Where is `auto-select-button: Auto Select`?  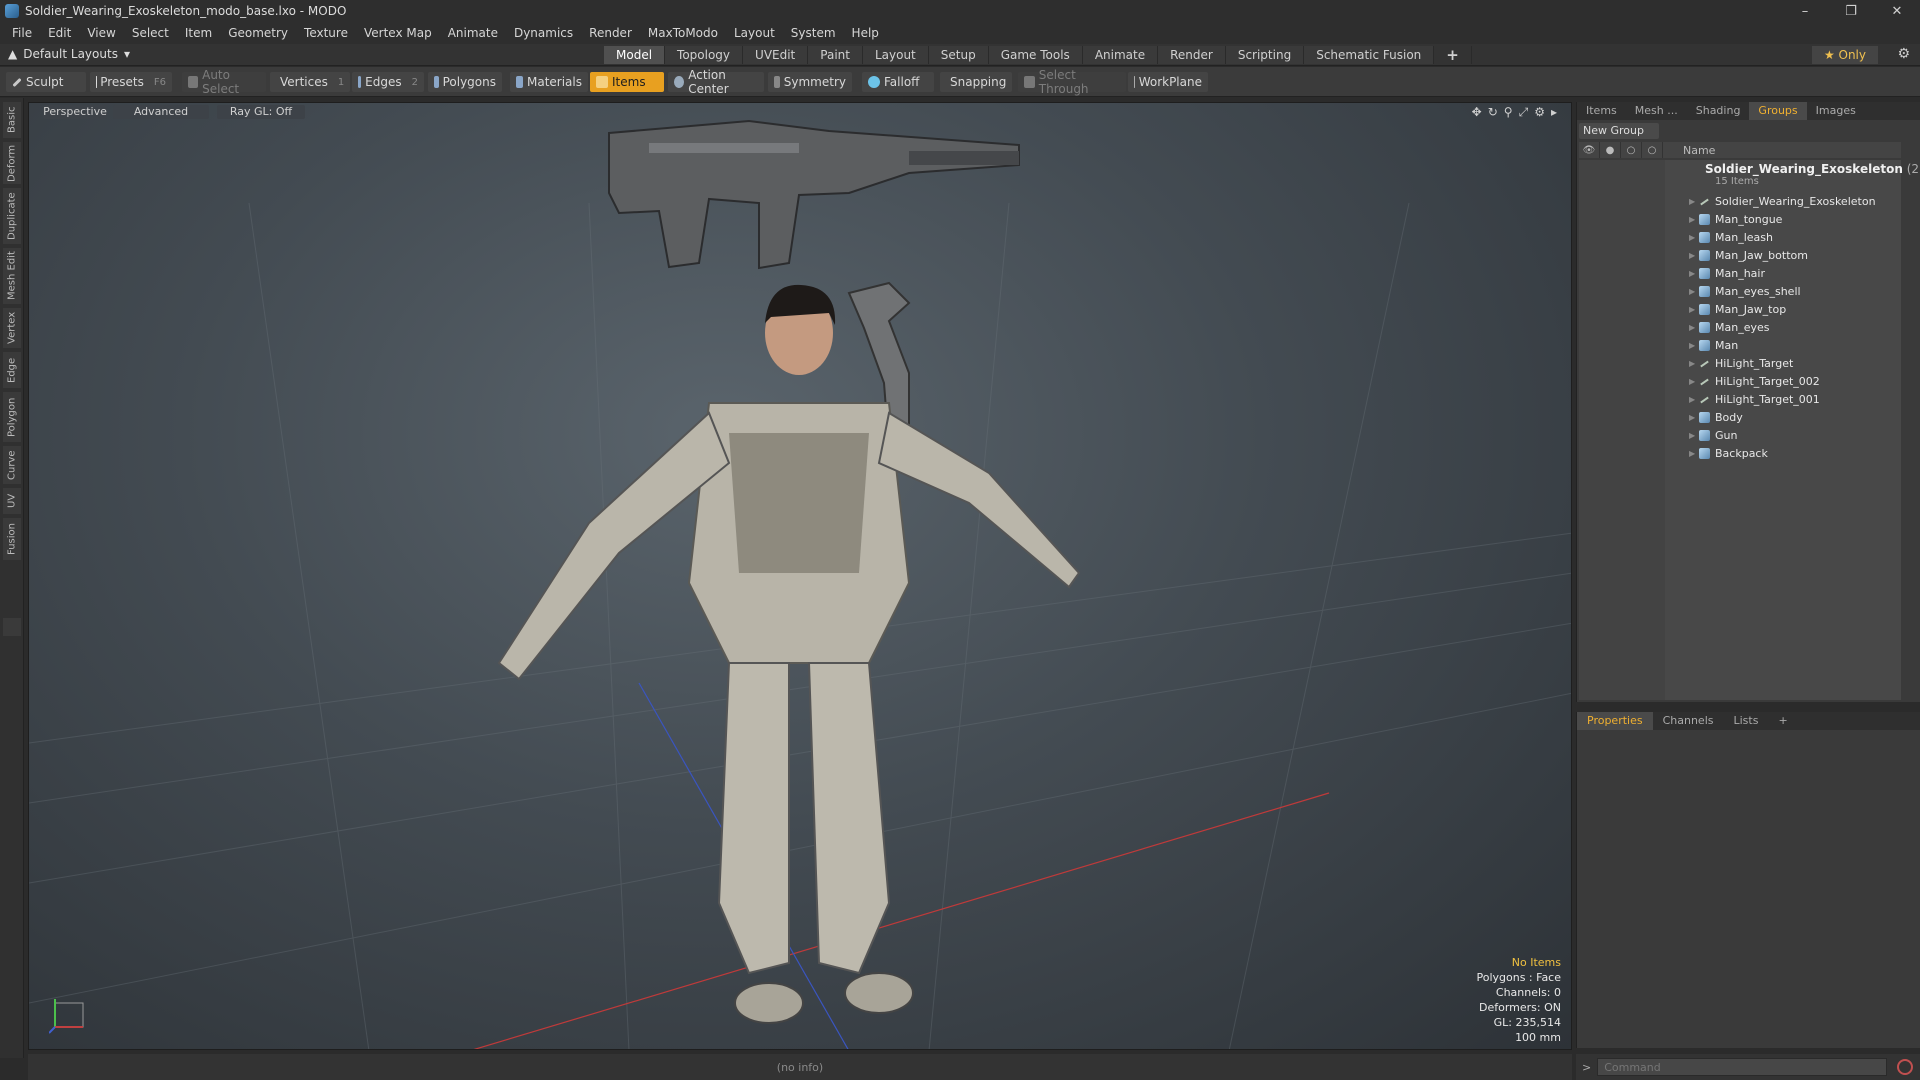
auto-select-button: Auto Select is located at coordinates (224, 82).